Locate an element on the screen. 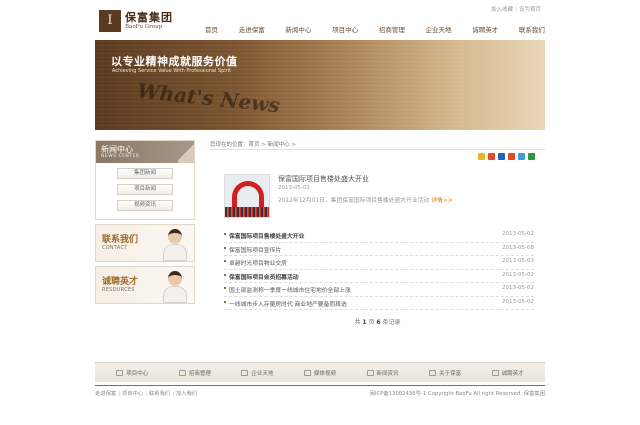 The height and width of the screenshot is (425, 640). footer-nav-media: 媒体视频 is located at coordinates (319, 373).